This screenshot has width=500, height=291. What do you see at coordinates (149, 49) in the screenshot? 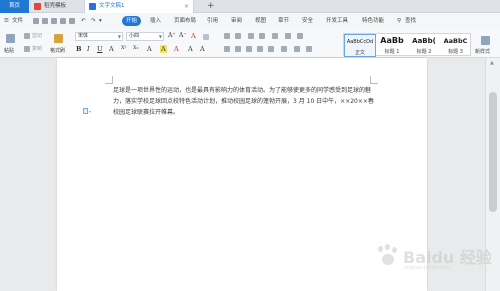
I see `text-effect-icon: A` at bounding box center [149, 49].